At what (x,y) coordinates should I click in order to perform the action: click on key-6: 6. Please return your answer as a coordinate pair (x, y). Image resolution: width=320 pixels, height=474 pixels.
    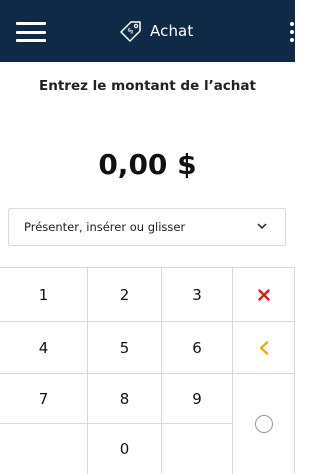
    Looking at the image, I should click on (197, 348).